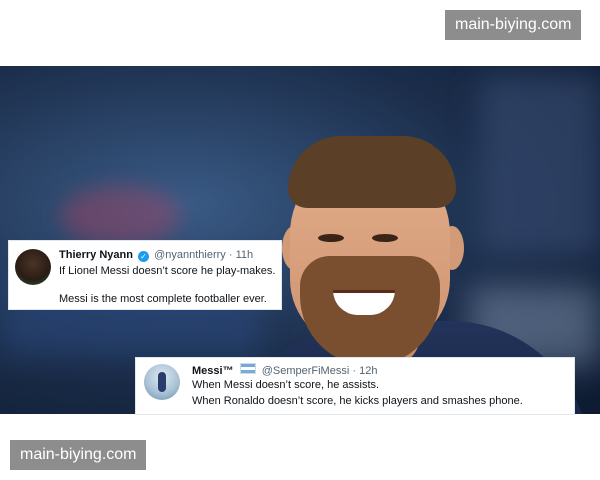 Image resolution: width=600 pixels, height=480 pixels. Describe the element at coordinates (190, 255) in the screenshot. I see `tweet-handle: @nyannthierry` at that location.